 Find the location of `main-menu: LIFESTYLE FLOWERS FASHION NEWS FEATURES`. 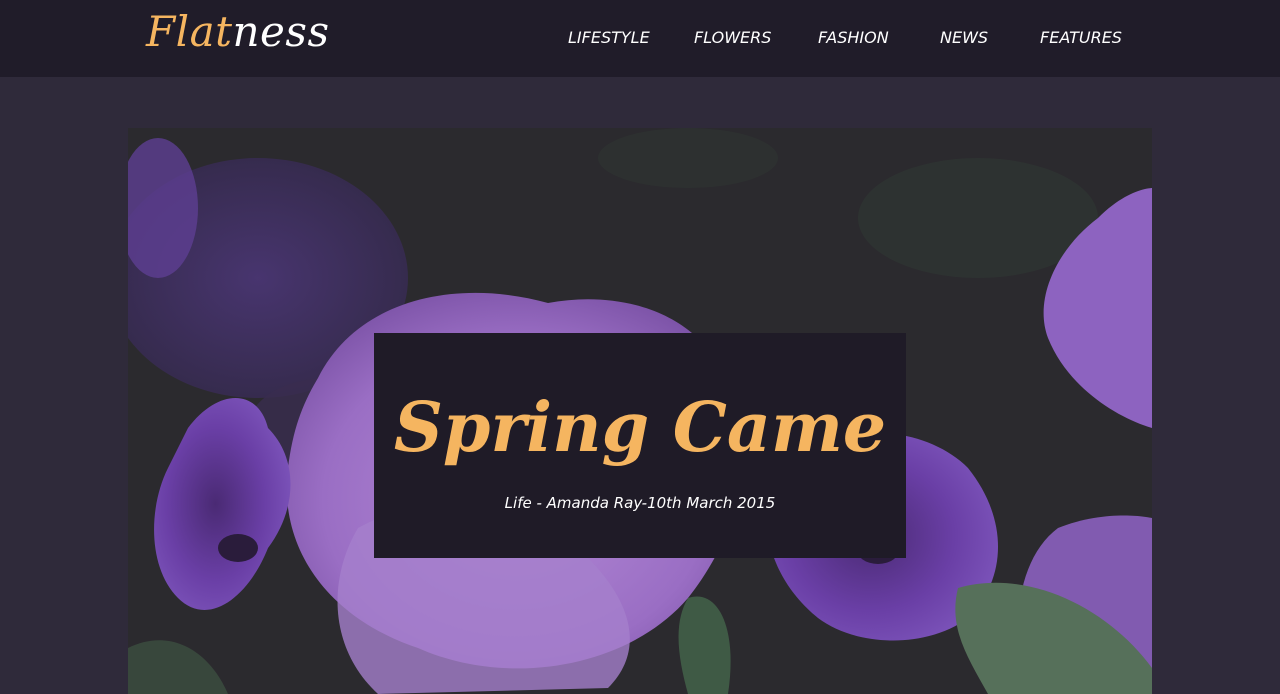

main-menu: LIFESTYLE FLOWERS FASHION NEWS FEATURES is located at coordinates (640, 38).